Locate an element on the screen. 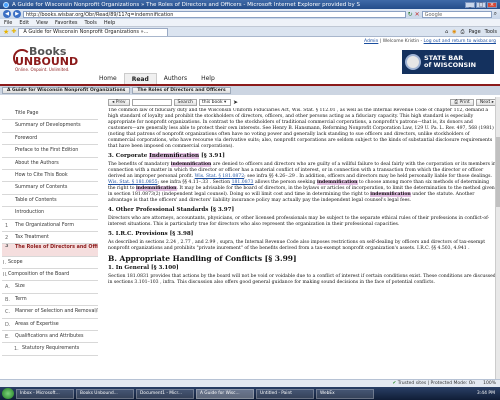 This screenshot has height=400, width=500. home-icon: ⌂ is located at coordinates (446, 32).